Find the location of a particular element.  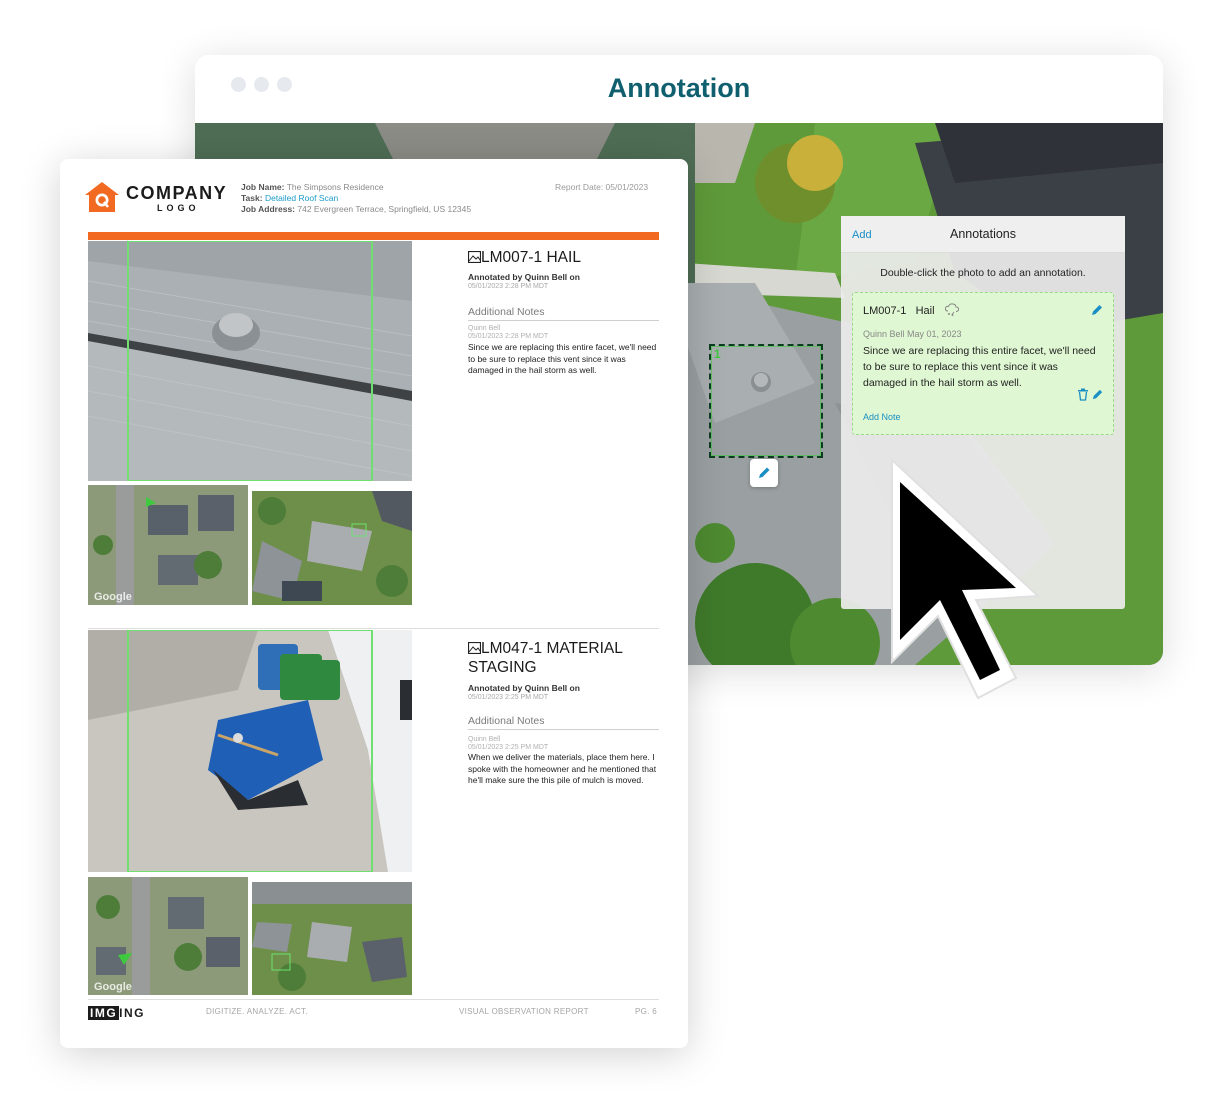

job-name: Job Name: The Simpsons Residence is located at coordinates (312, 187).